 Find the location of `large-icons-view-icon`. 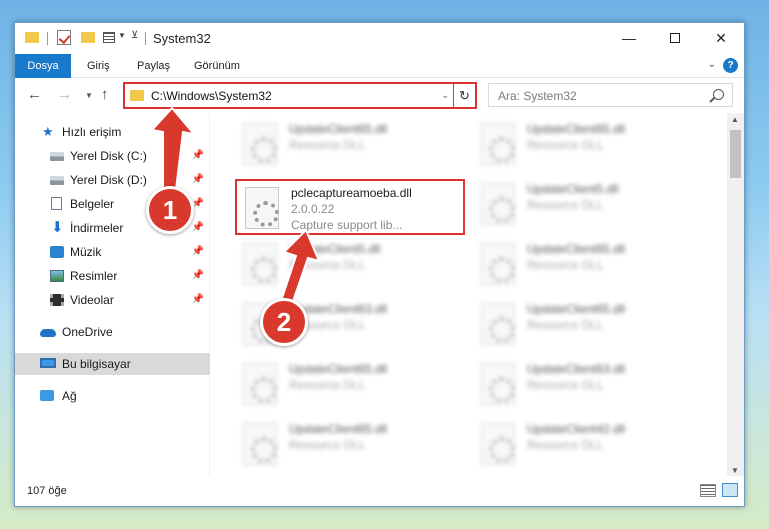

large-icons-view-icon is located at coordinates (730, 490).